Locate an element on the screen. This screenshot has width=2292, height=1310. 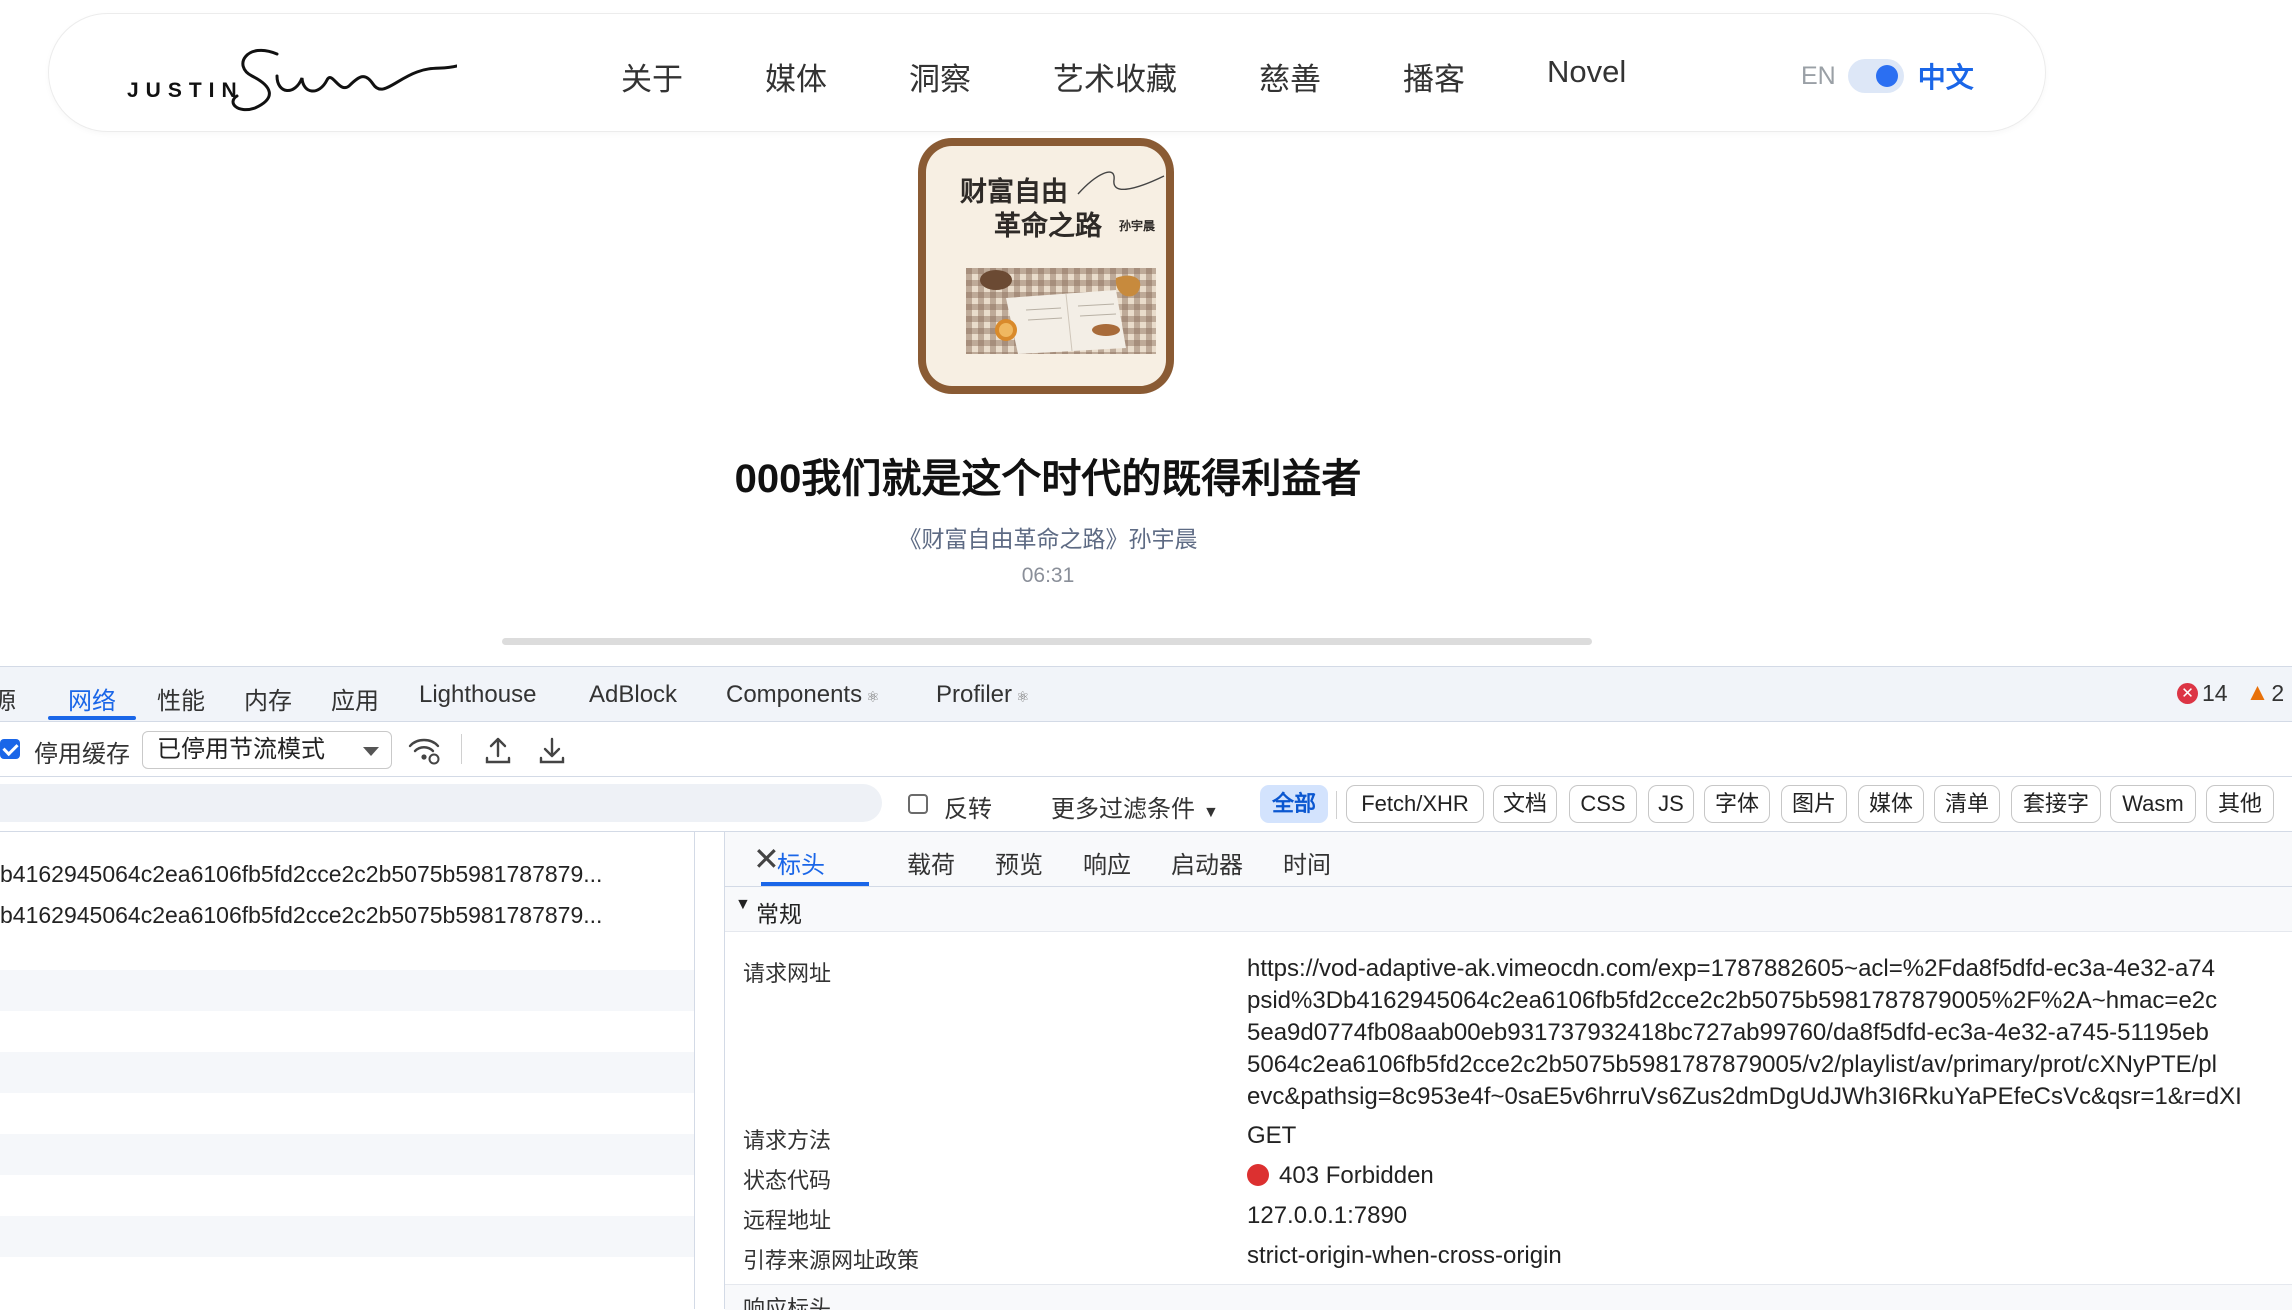
warning-count: 2 is located at coordinates (2278, 692).